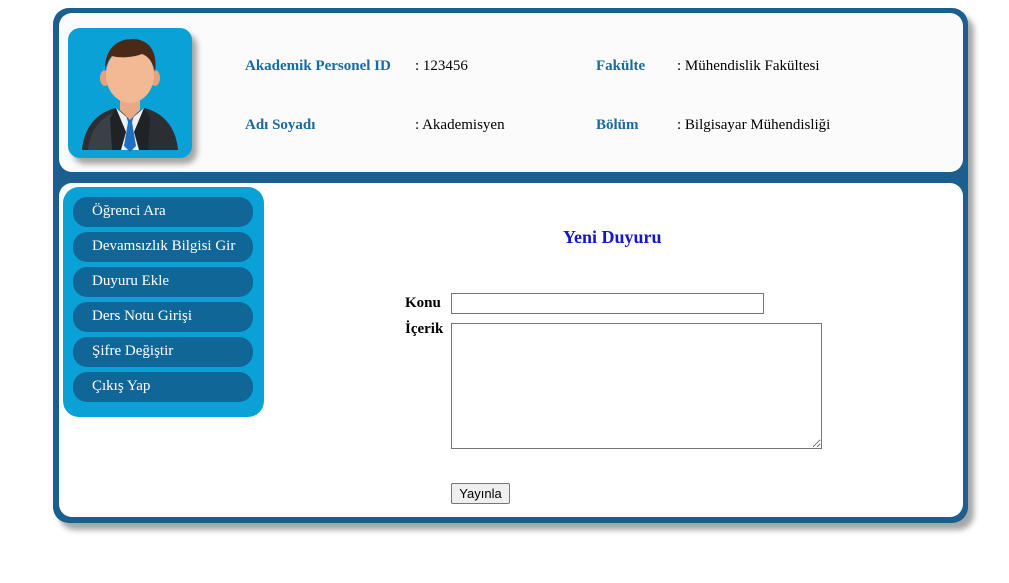  Describe the element at coordinates (423, 303) in the screenshot. I see `konu-label: Konu` at that location.